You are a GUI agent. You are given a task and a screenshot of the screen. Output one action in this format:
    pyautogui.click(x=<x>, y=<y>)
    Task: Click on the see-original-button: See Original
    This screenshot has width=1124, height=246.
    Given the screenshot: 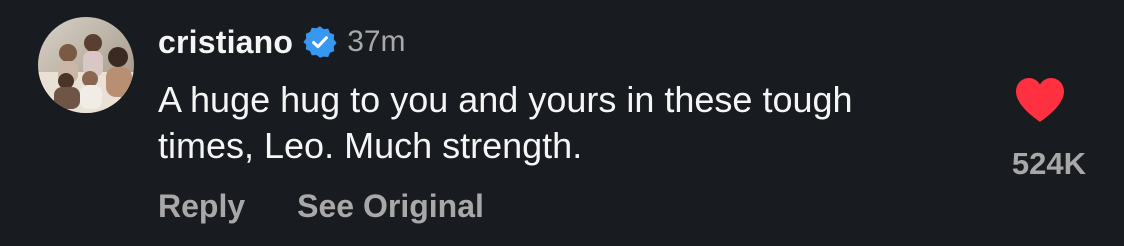 What is the action you would take?
    pyautogui.click(x=390, y=206)
    